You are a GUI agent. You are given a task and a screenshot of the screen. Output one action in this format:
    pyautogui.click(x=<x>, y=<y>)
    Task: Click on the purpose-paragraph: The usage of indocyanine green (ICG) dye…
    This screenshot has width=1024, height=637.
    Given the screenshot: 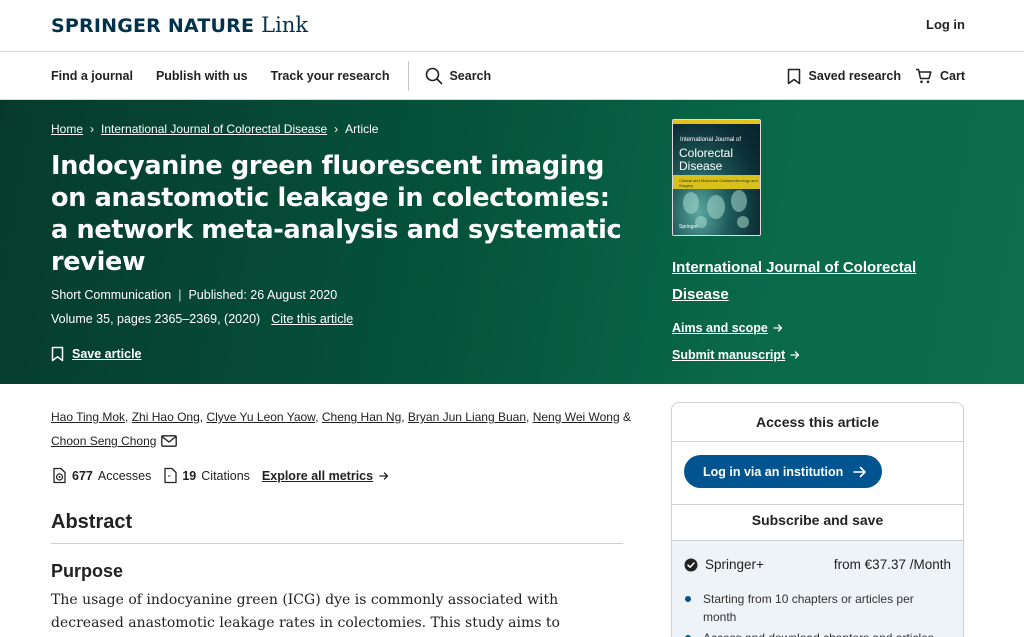 What is the action you would take?
    pyautogui.click(x=305, y=611)
    